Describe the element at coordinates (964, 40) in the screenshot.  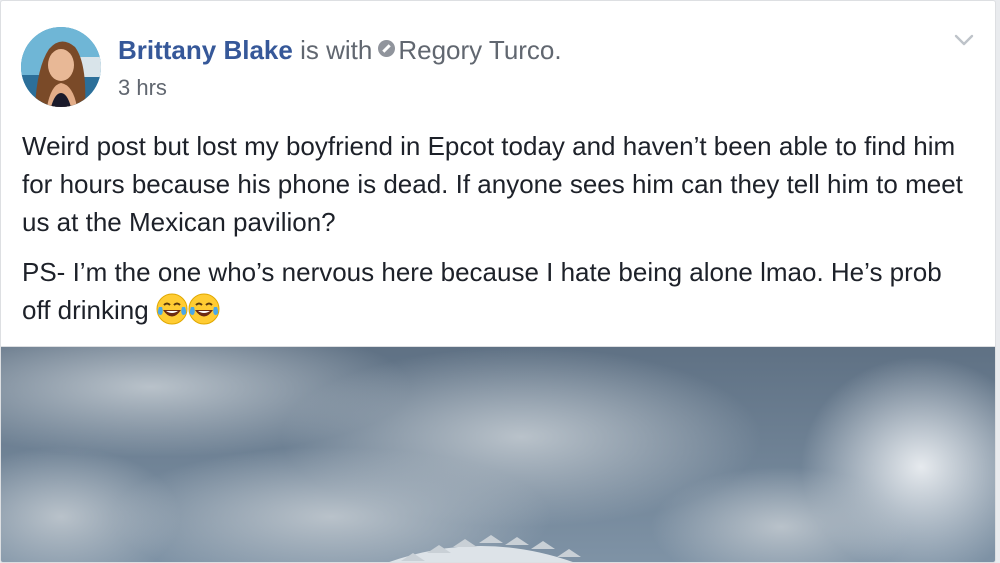
I see `chevron-down-icon` at that location.